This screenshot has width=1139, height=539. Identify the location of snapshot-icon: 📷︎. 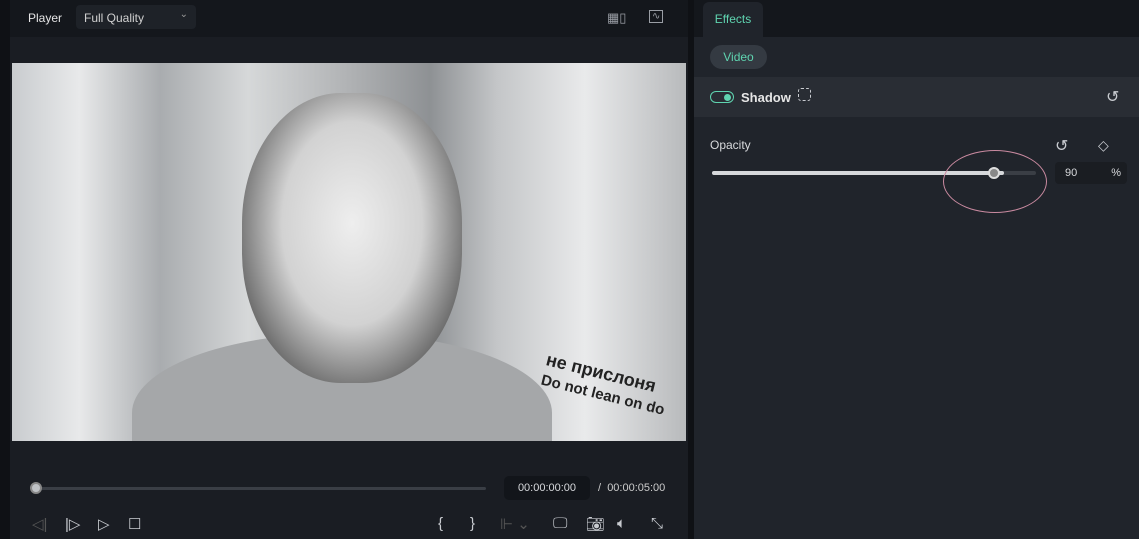
(595, 524).